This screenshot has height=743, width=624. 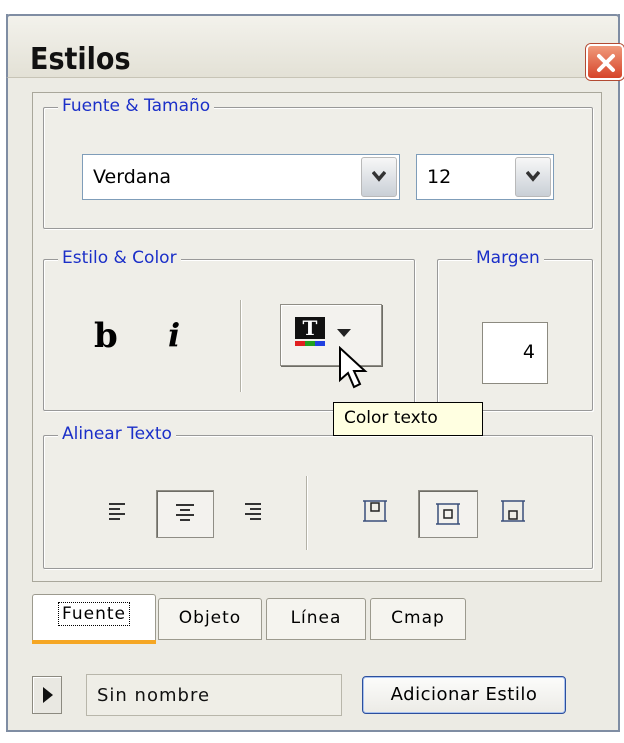 I want to click on size-select-value: 12, so click(x=439, y=177).